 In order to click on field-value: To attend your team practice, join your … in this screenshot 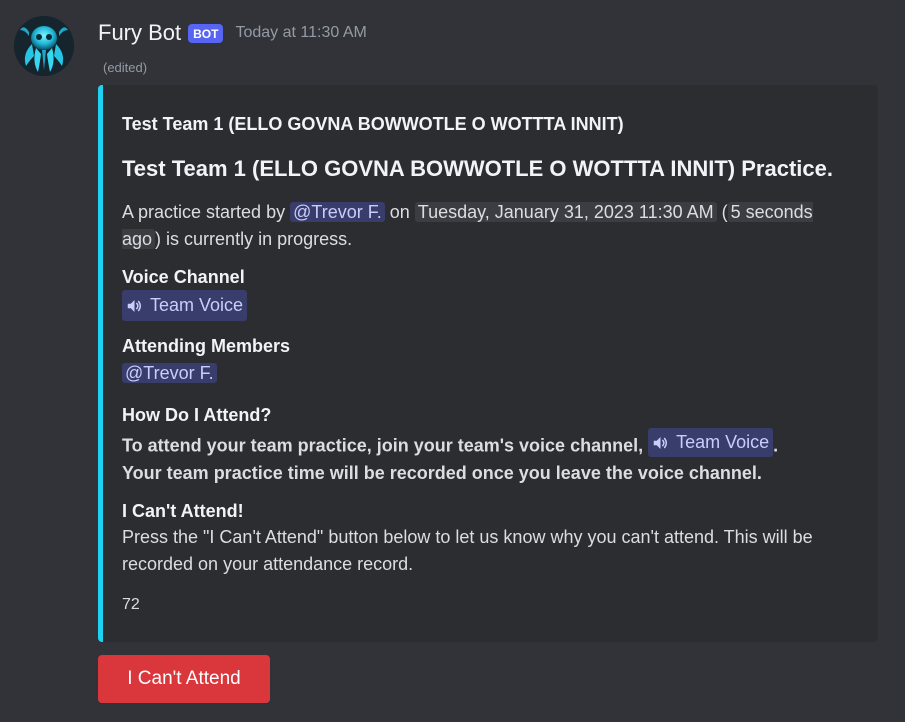, I will do `click(482, 457)`.